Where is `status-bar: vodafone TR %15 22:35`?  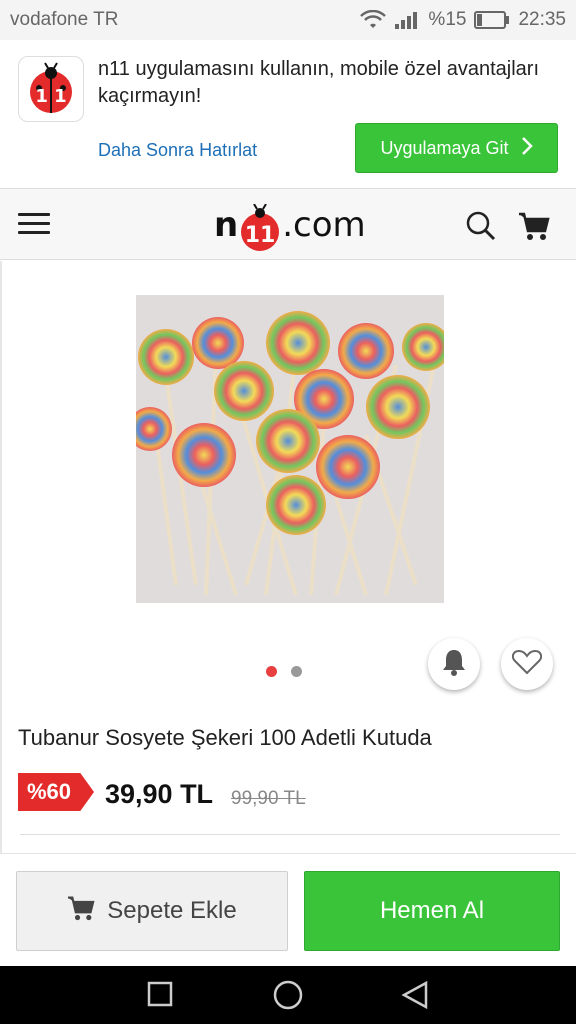 status-bar: vodafone TR %15 22:35 is located at coordinates (288, 20).